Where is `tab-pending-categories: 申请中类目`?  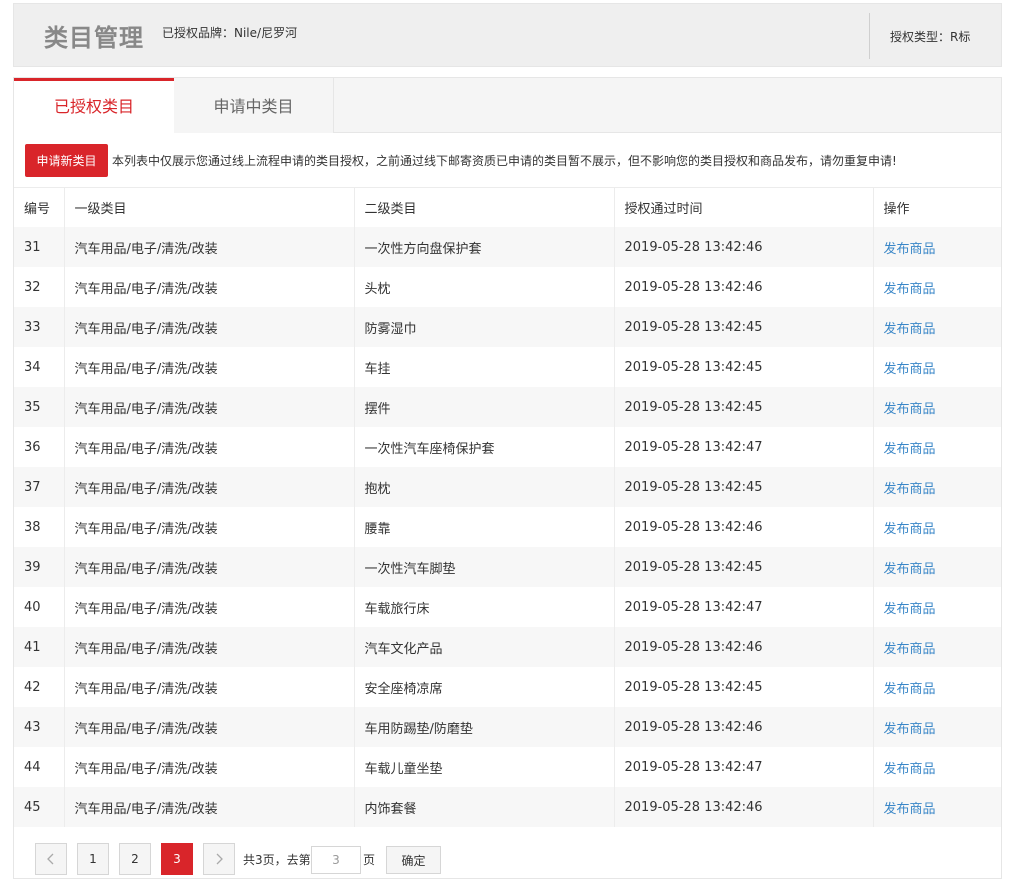
tab-pending-categories: 申请中类目 is located at coordinates (254, 105).